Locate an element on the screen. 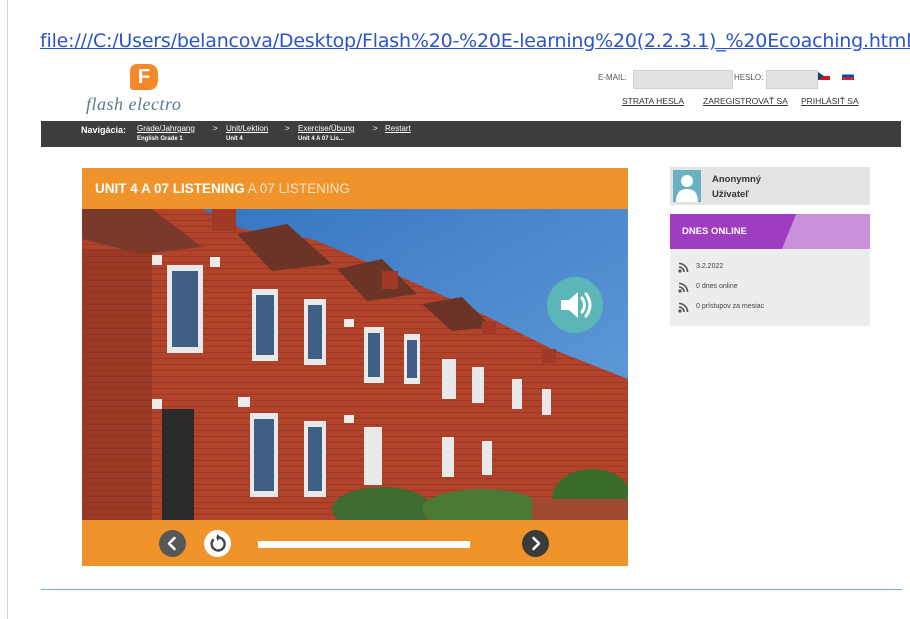  online-date: 3.2.2022 is located at coordinates (710, 266).